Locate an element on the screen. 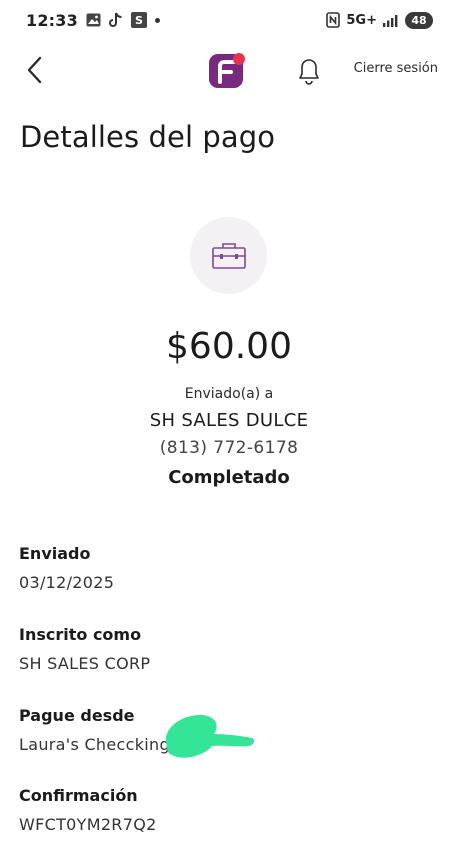 Image resolution: width=450 pixels, height=856 pixels. page-title: Detalles del pago is located at coordinates (148, 137).